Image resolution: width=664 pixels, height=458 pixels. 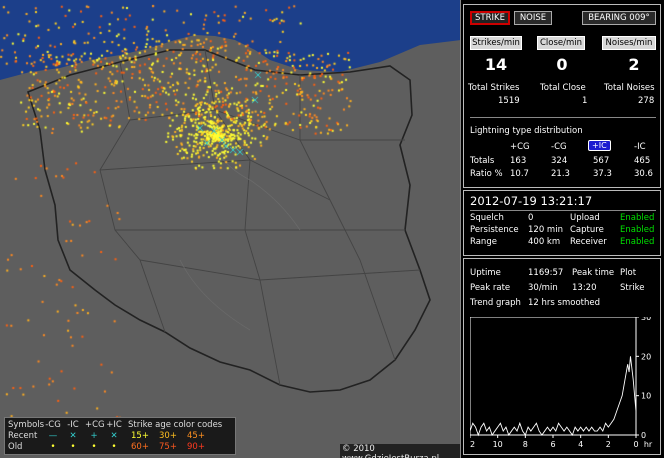 I want to click on ratio-pcg: 10.7, so click(x=519, y=174).